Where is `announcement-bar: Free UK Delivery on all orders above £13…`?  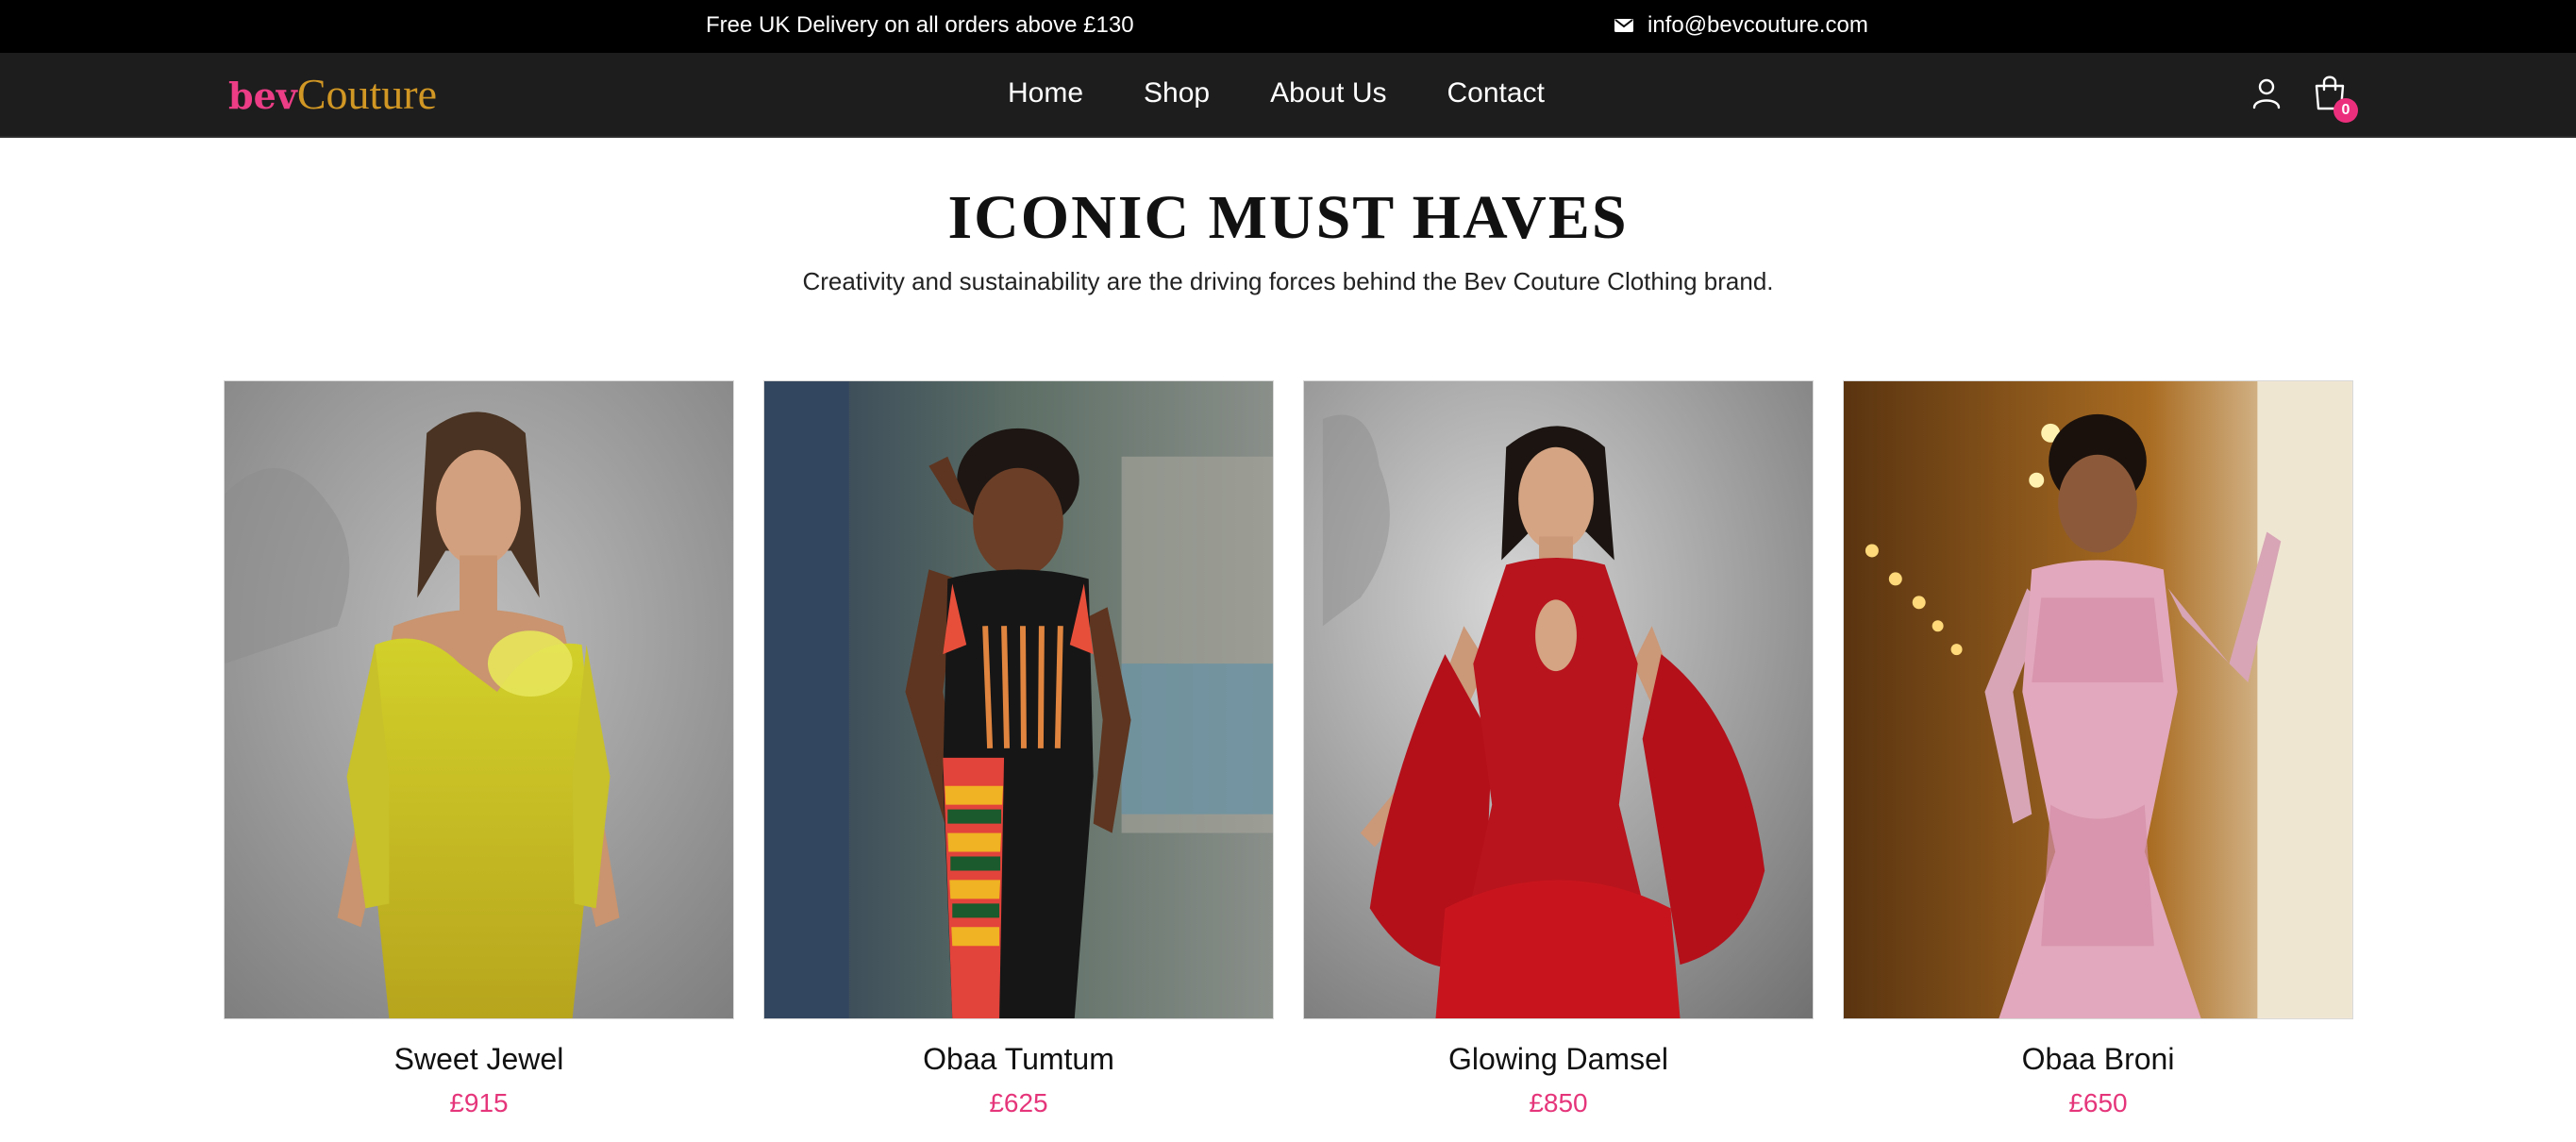
announcement-bar: Free UK Delivery on all orders above £13… is located at coordinates (1288, 26).